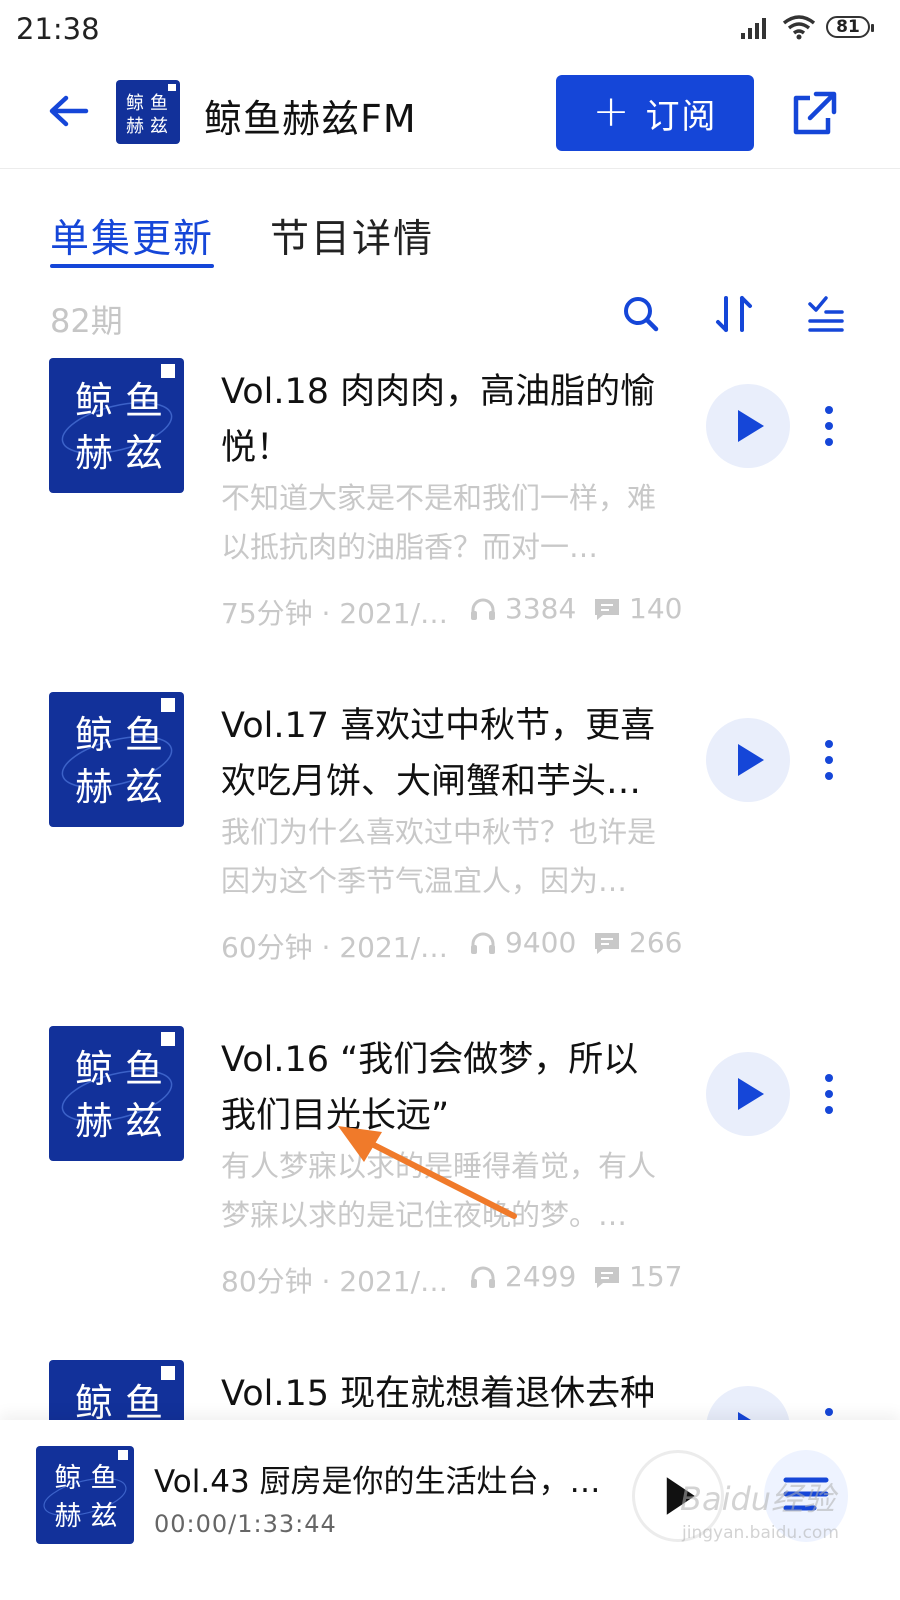 This screenshot has height=1600, width=900. What do you see at coordinates (656, 942) in the screenshot?
I see `comment-count-value: 266` at bounding box center [656, 942].